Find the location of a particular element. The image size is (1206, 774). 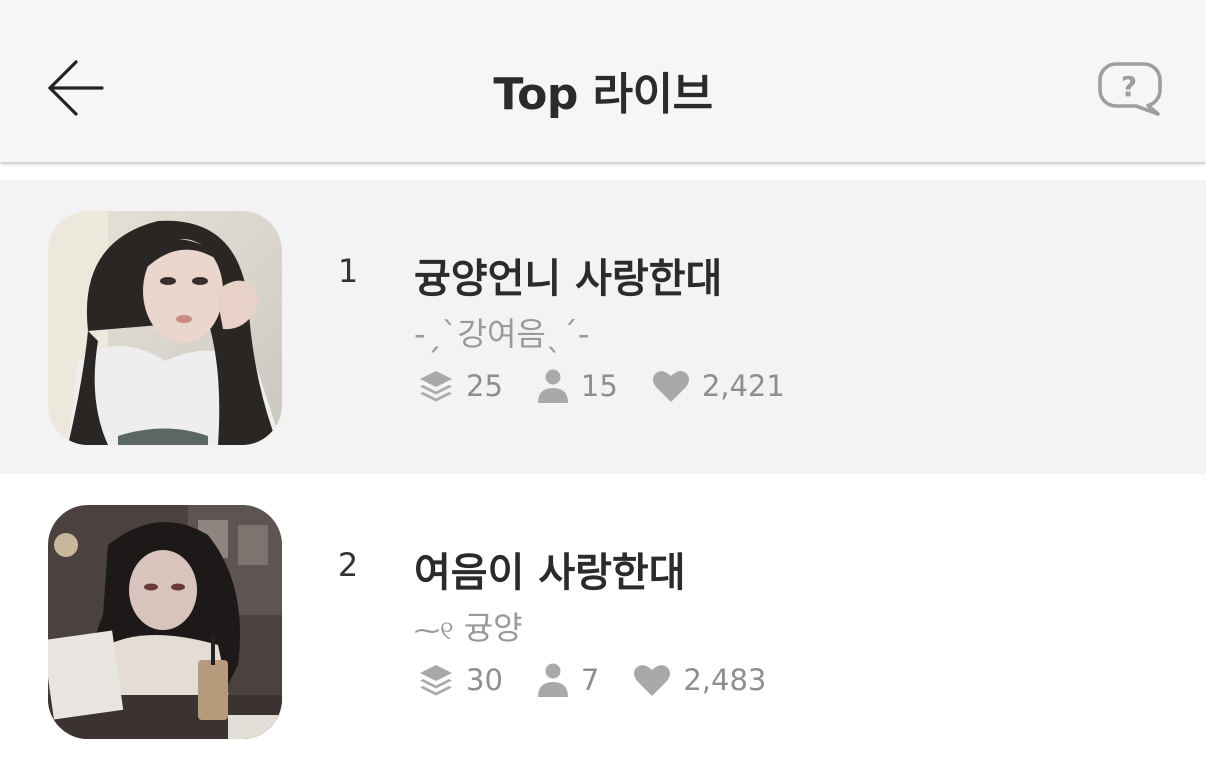

live-stats: 25 15 2,421 is located at coordinates (618, 386).